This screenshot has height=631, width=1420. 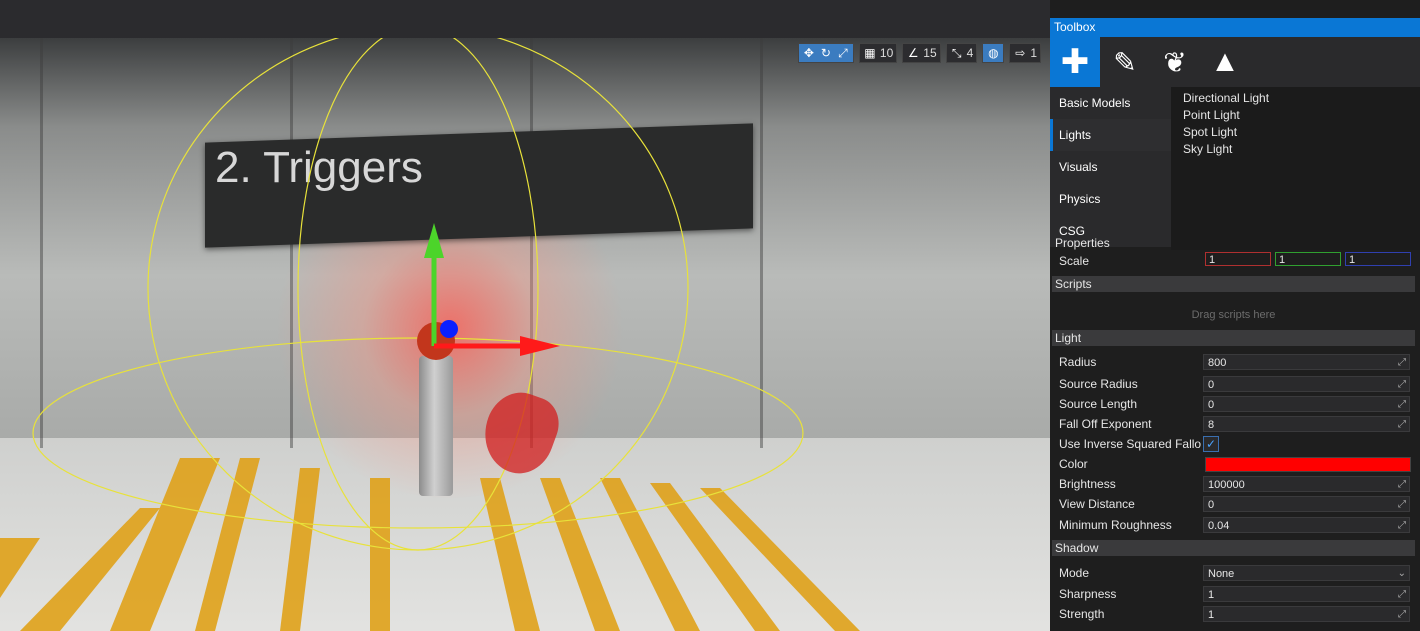 I want to click on property-row: Radius 800 ⤢, so click(x=1232, y=362).